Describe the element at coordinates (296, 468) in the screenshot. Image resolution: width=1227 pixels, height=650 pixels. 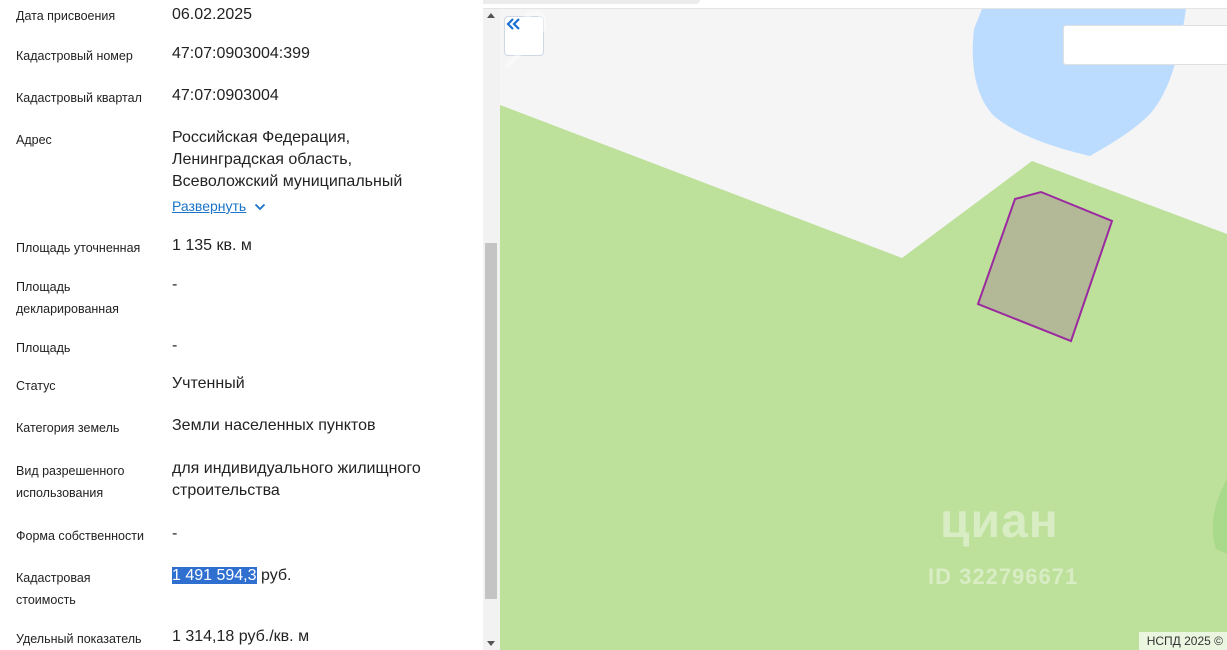
I see `value-line: для индивидуального жилищного` at that location.